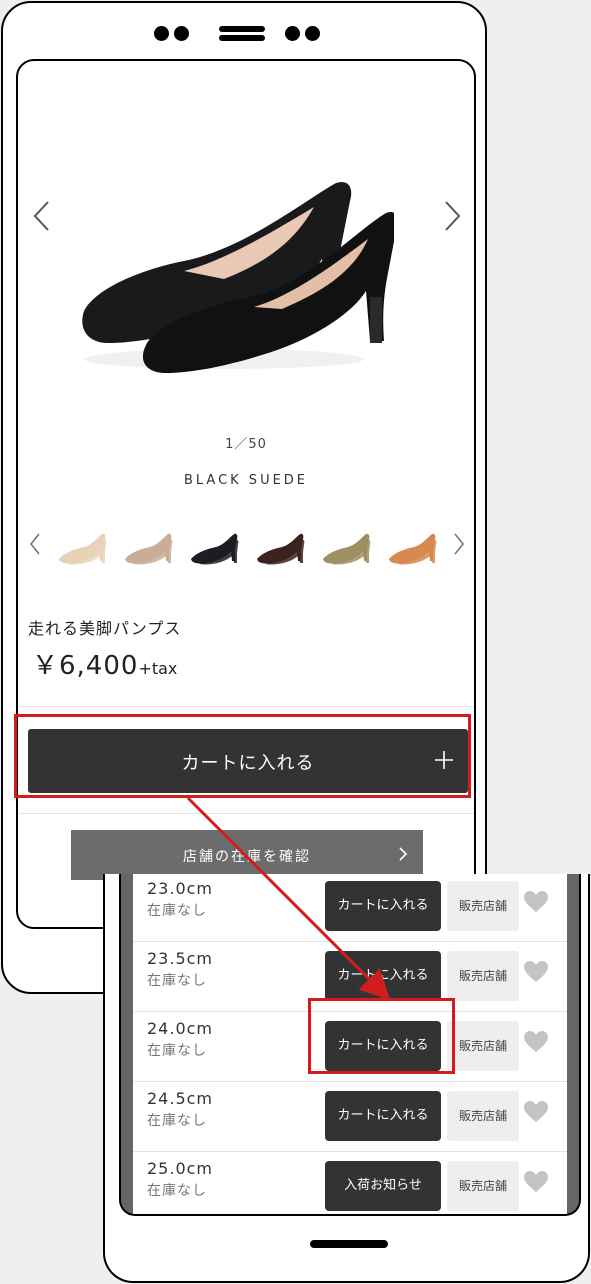 This screenshot has width=591, height=1284. What do you see at coordinates (346, 547) in the screenshot?
I see `color-swatch-khaki` at bounding box center [346, 547].